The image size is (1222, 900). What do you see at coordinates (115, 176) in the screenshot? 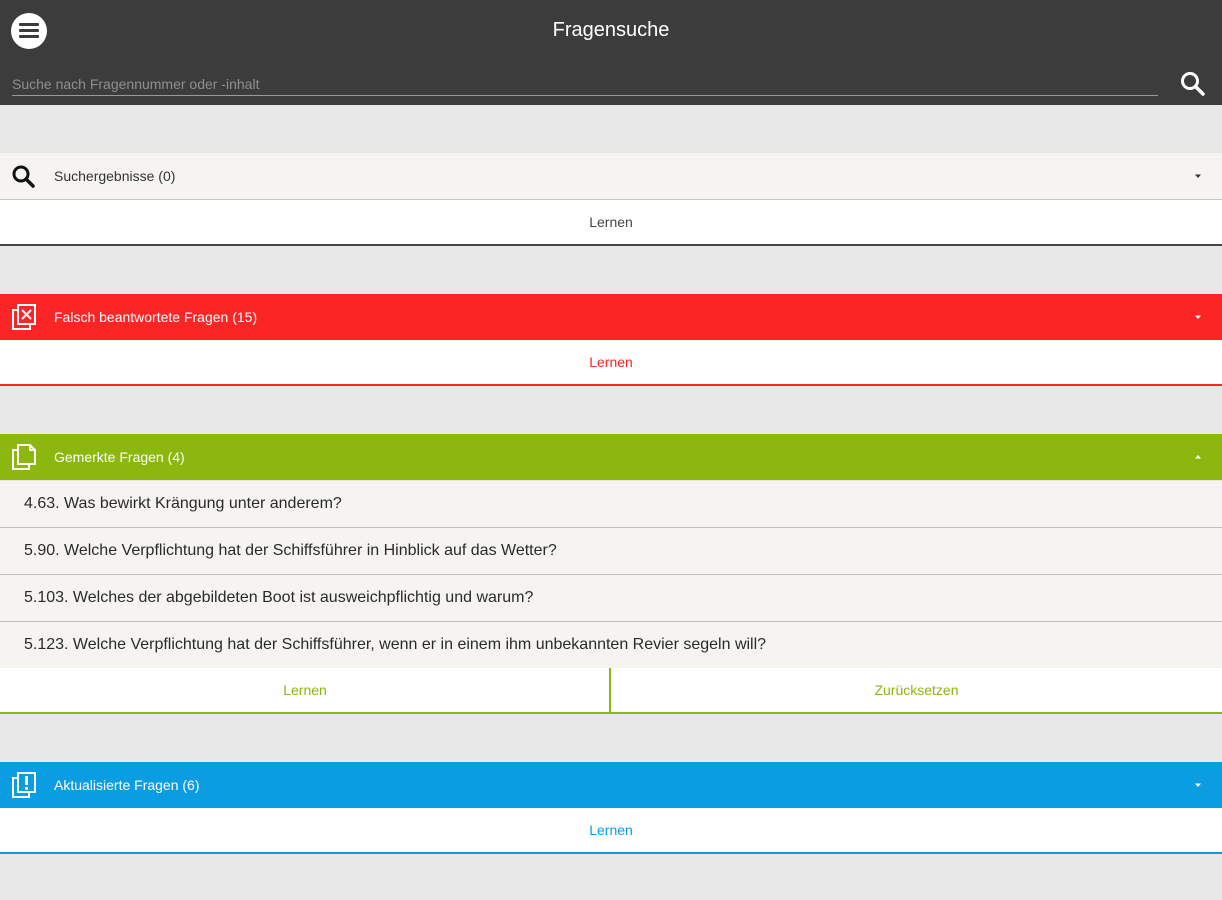
I see `search-results-label: Suchergebnisse (0)` at bounding box center [115, 176].